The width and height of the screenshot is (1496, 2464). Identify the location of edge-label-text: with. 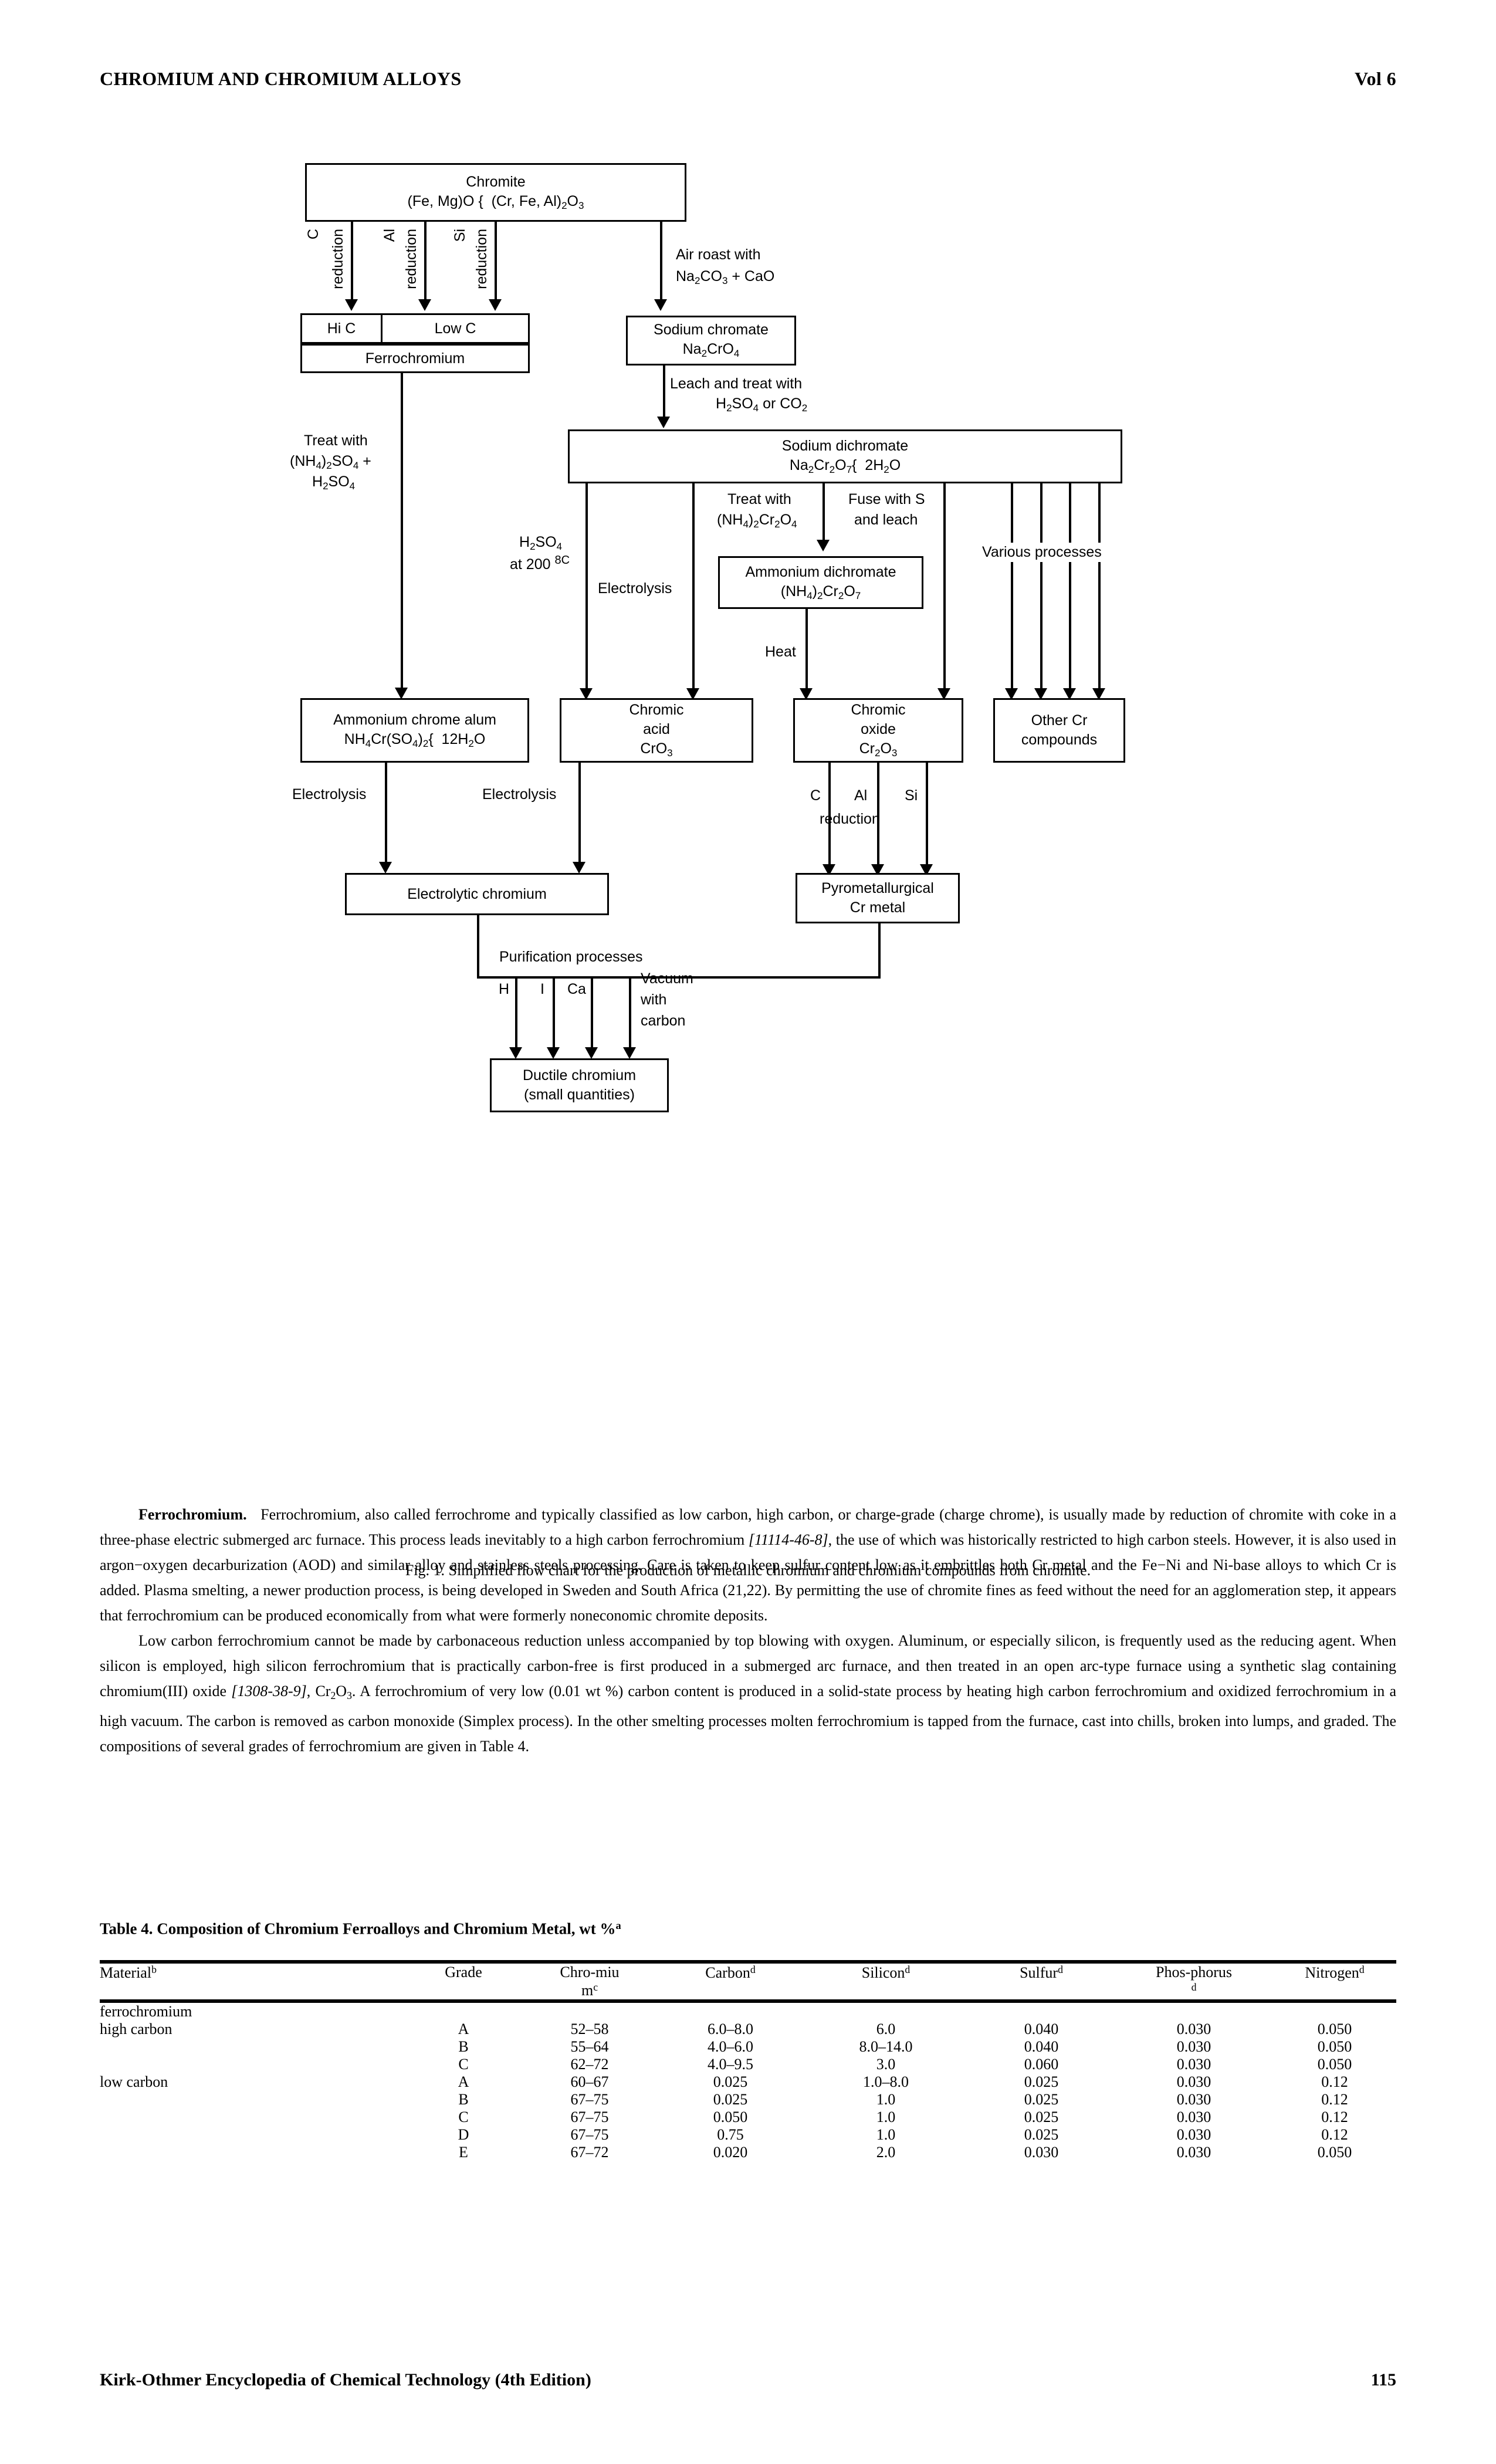
(654, 999).